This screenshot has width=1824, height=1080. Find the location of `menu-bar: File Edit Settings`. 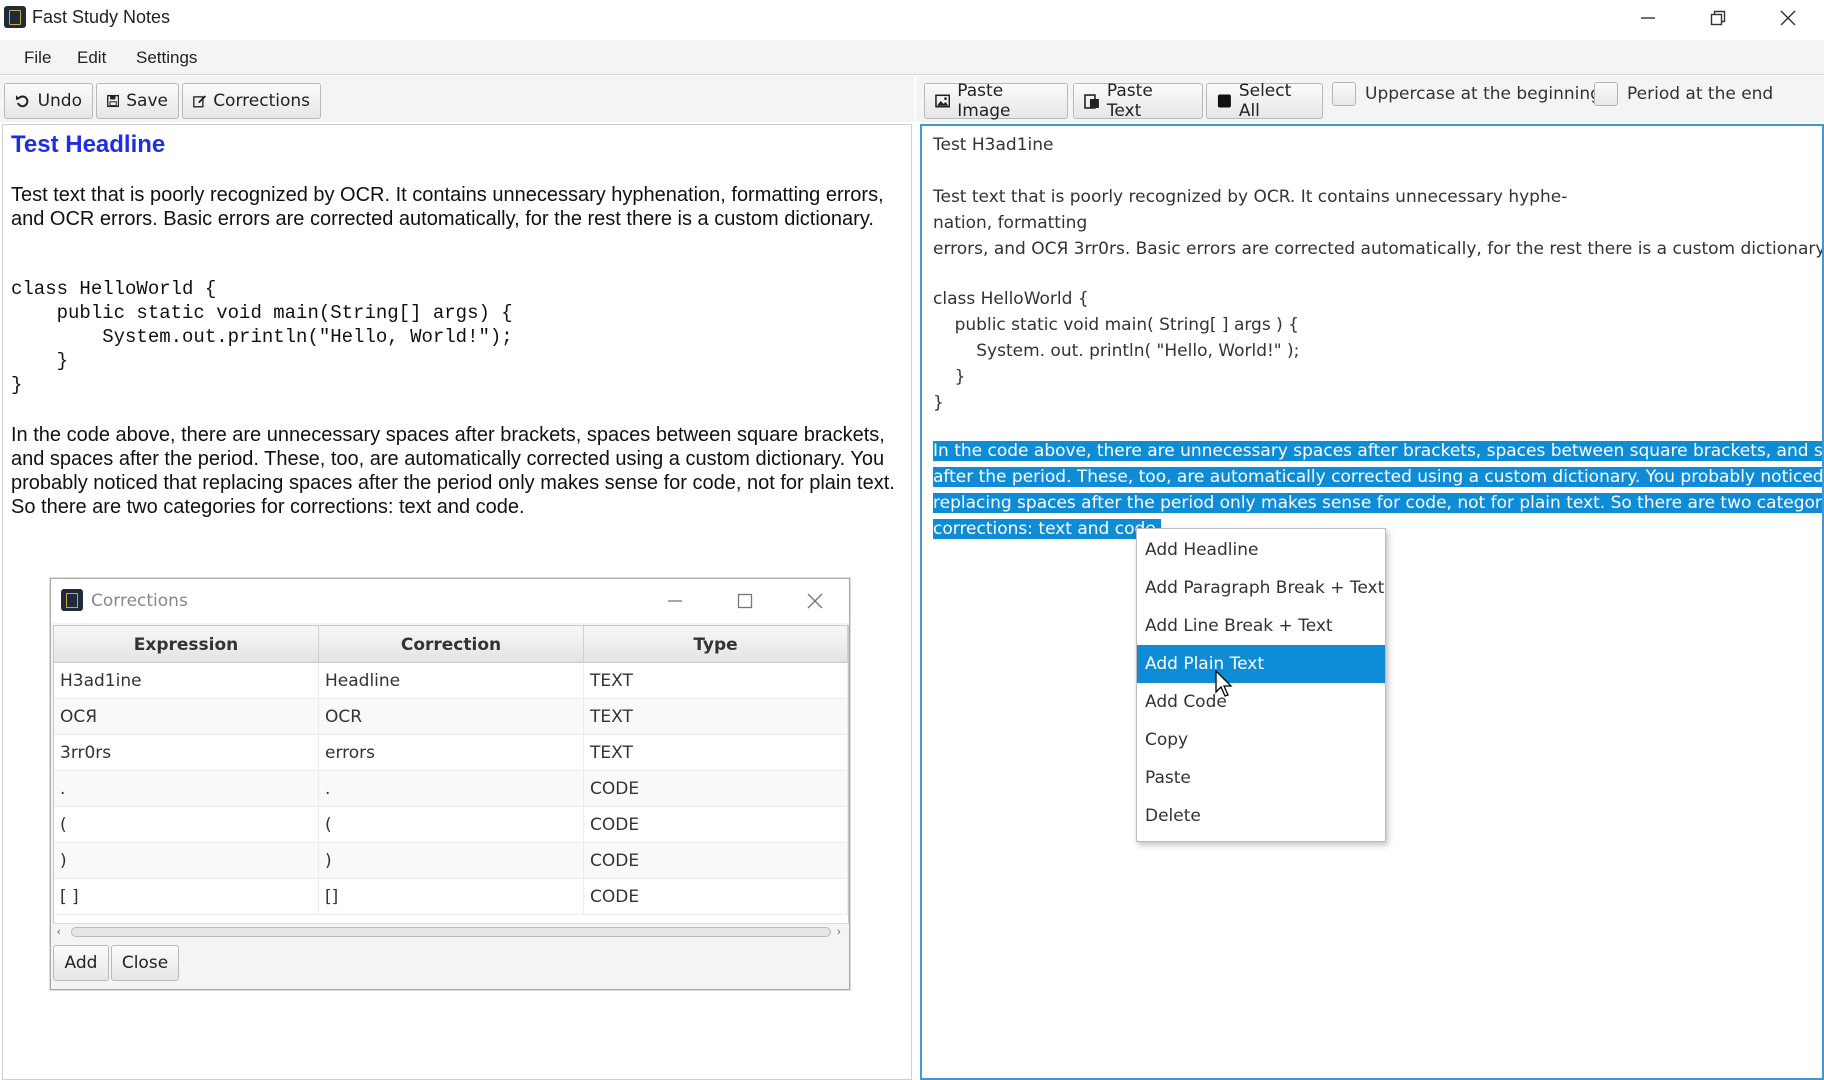

menu-bar: File Edit Settings is located at coordinates (912, 57).